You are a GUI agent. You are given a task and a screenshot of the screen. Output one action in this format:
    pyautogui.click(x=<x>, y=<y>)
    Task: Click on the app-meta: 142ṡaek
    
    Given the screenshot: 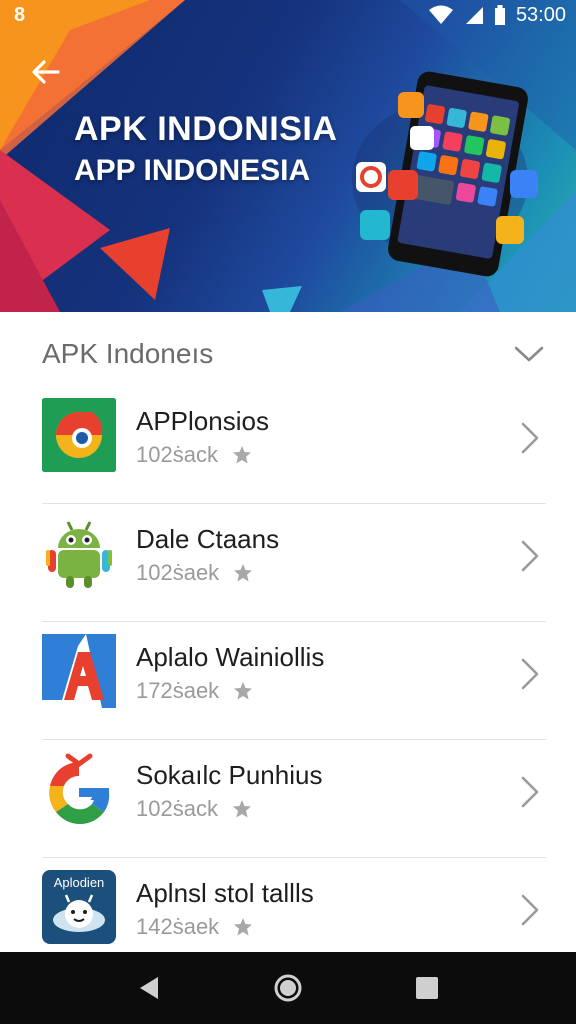 What is the action you would take?
    pyautogui.click(x=194, y=927)
    